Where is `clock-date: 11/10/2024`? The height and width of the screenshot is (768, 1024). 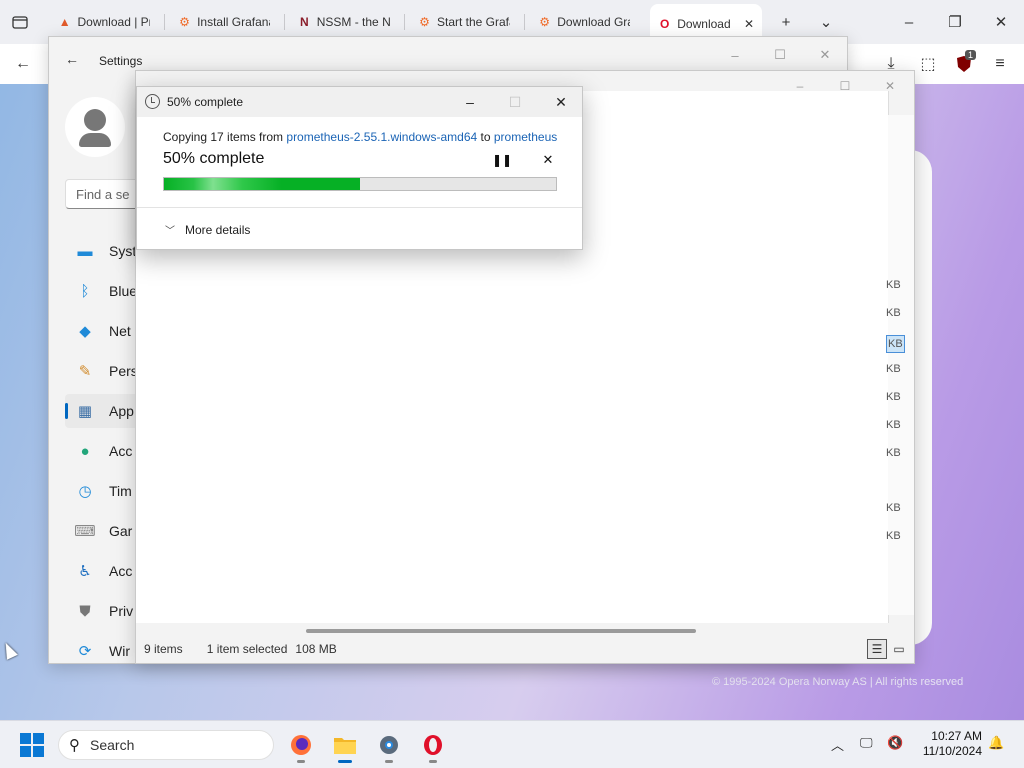
clock-date: 11/10/2024 is located at coordinates (952, 751).